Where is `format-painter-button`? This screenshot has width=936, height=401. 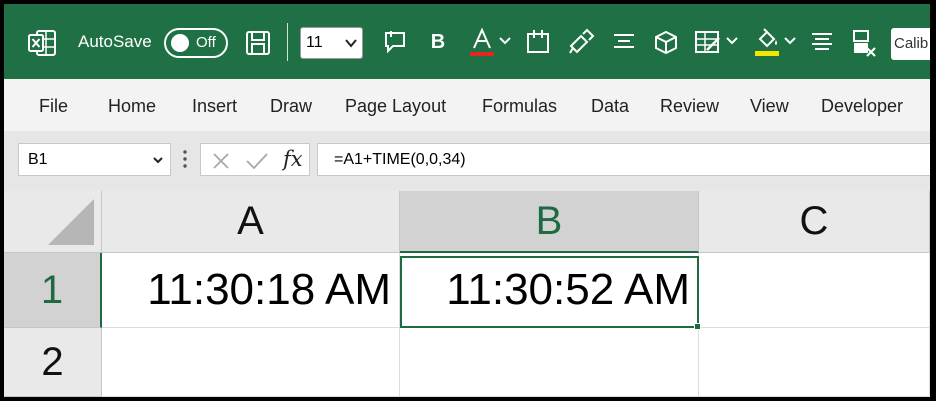 format-painter-button is located at coordinates (581, 42).